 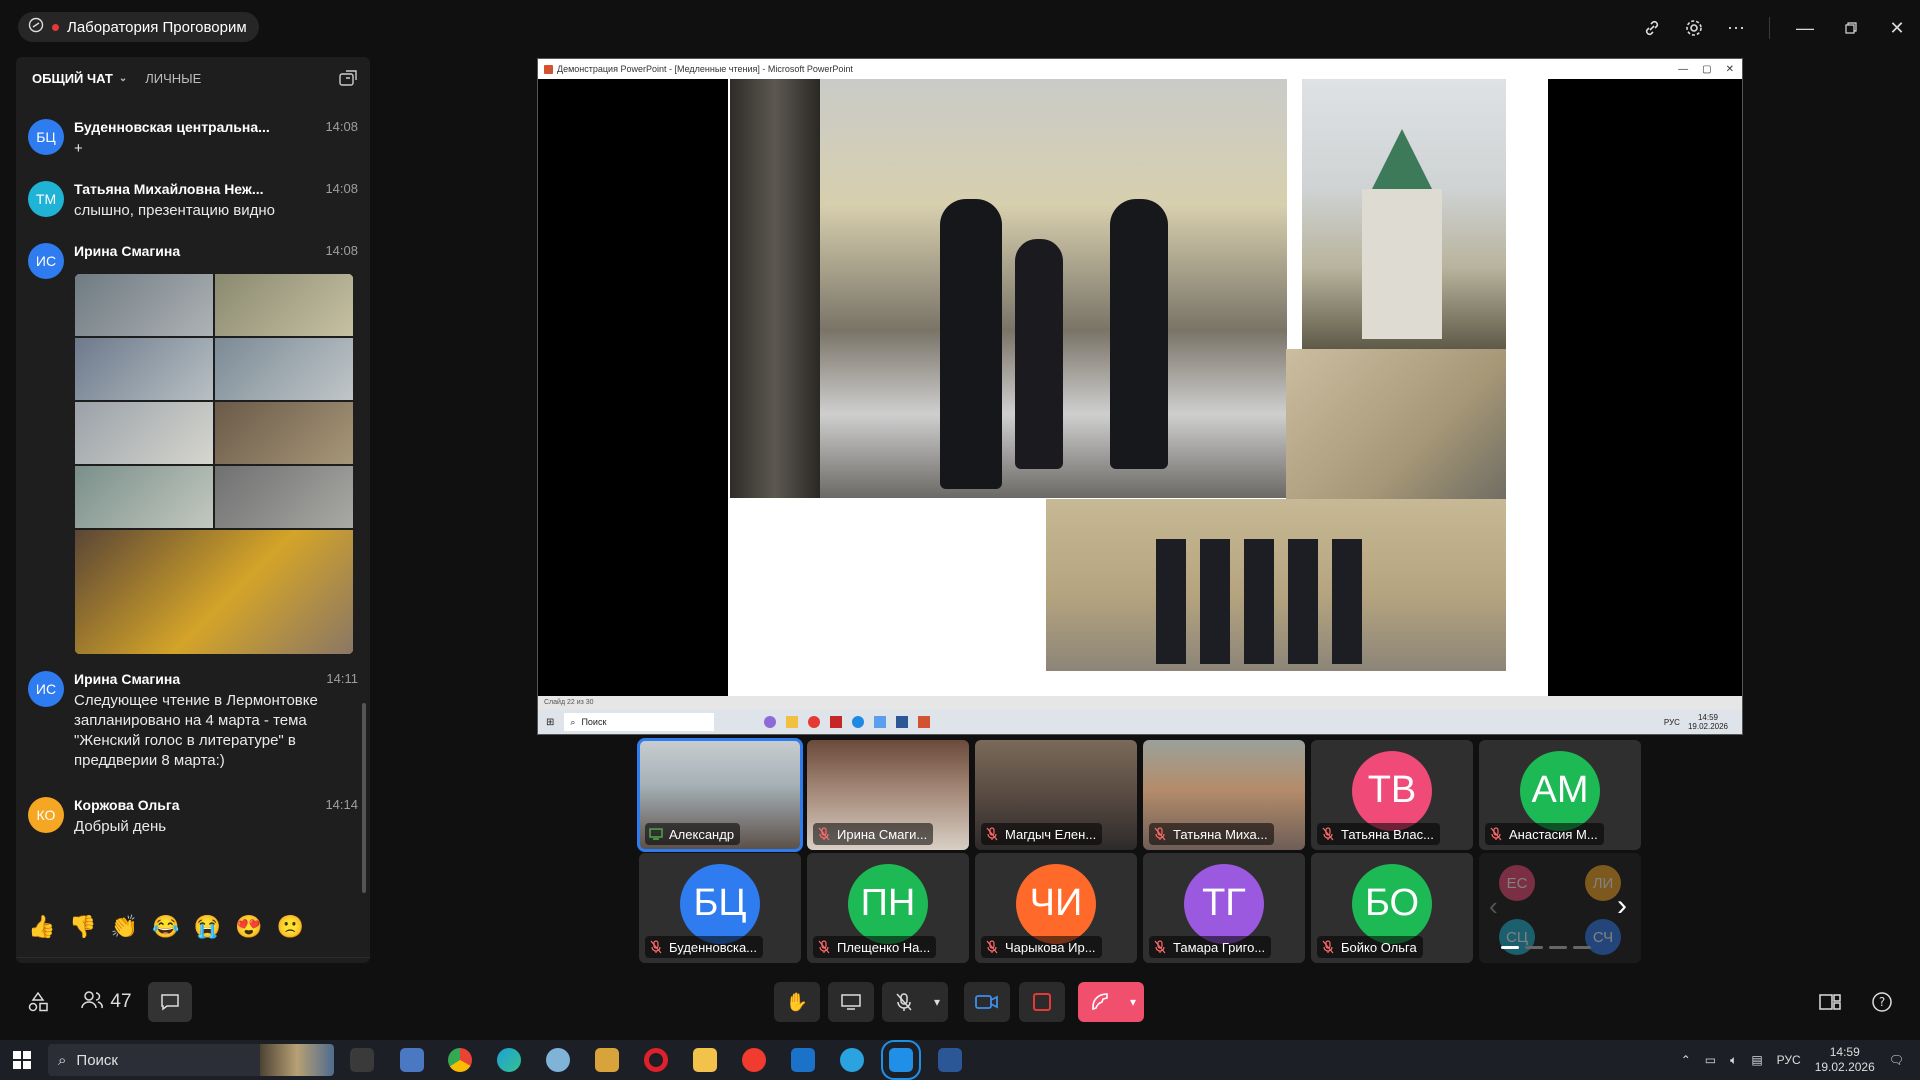 I want to click on volume-icon: 🔈︎, so click(x=1733, y=1060).